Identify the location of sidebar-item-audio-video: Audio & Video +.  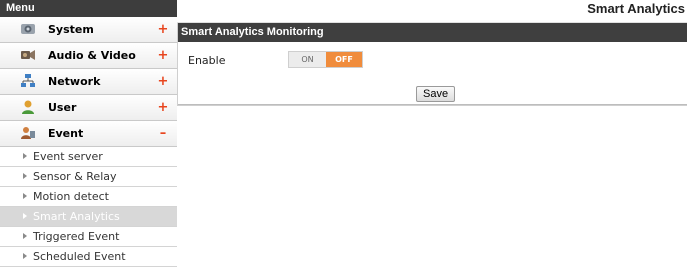
(88, 56).